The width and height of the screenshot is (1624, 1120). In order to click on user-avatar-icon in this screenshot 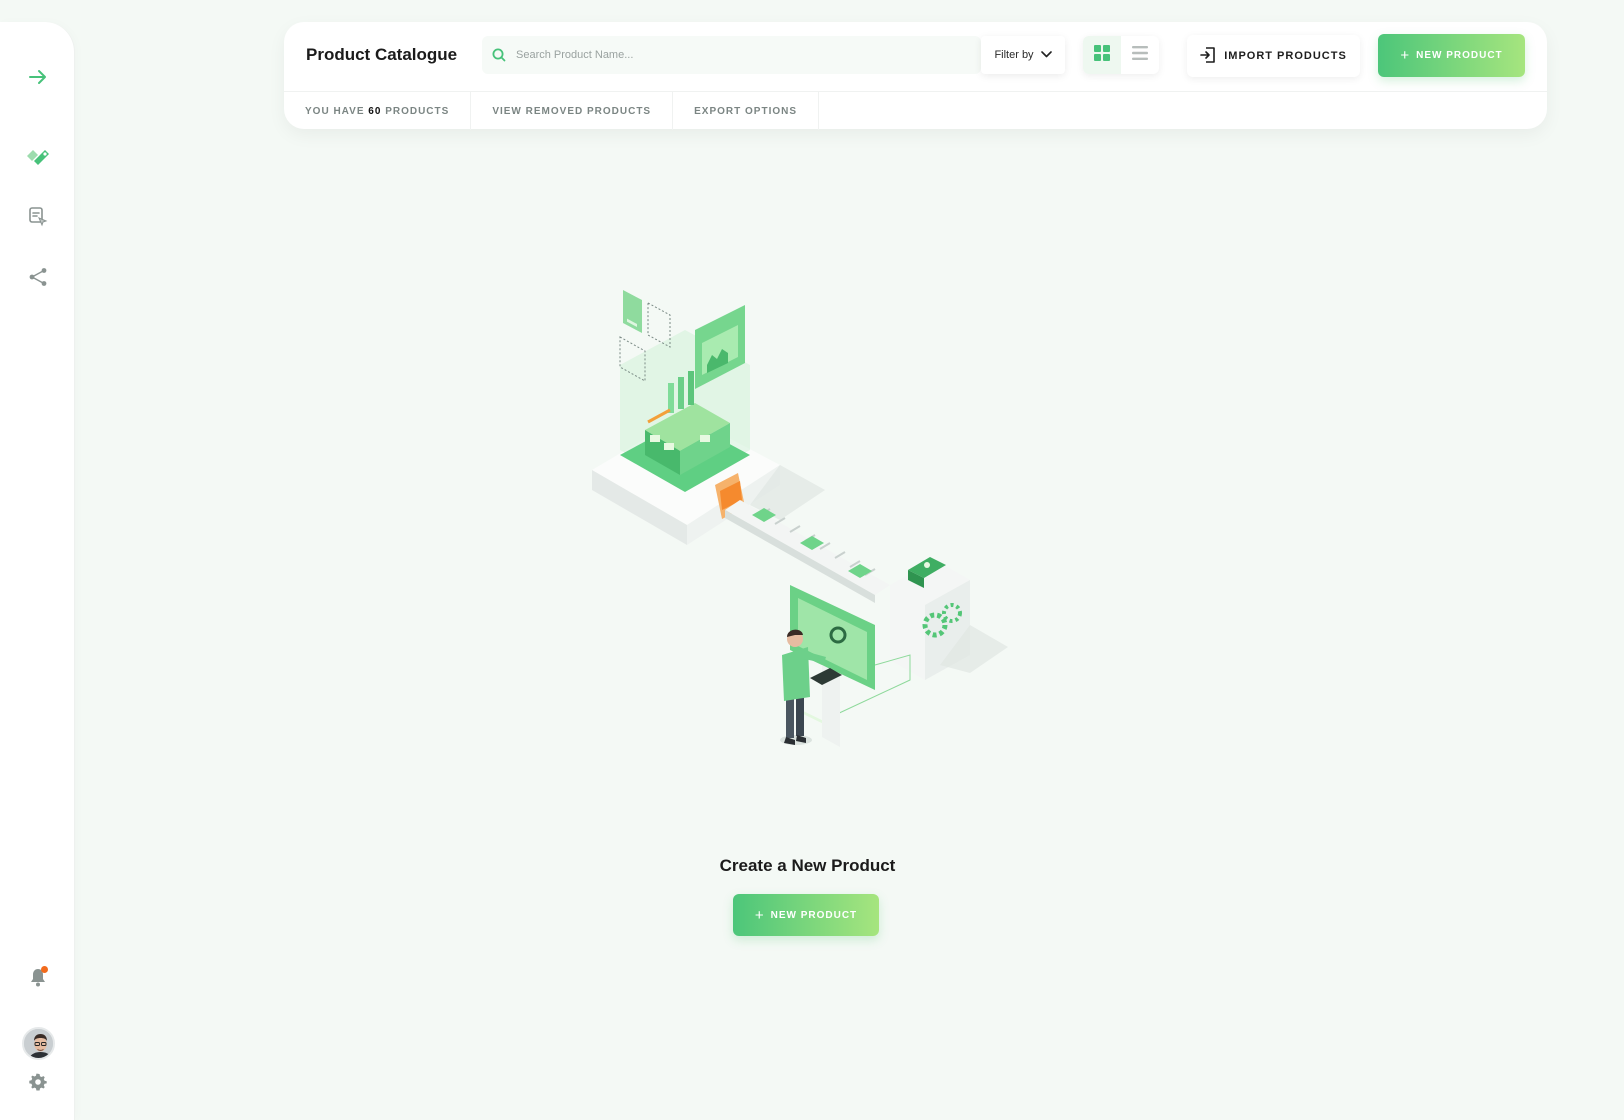, I will do `click(38, 1043)`.